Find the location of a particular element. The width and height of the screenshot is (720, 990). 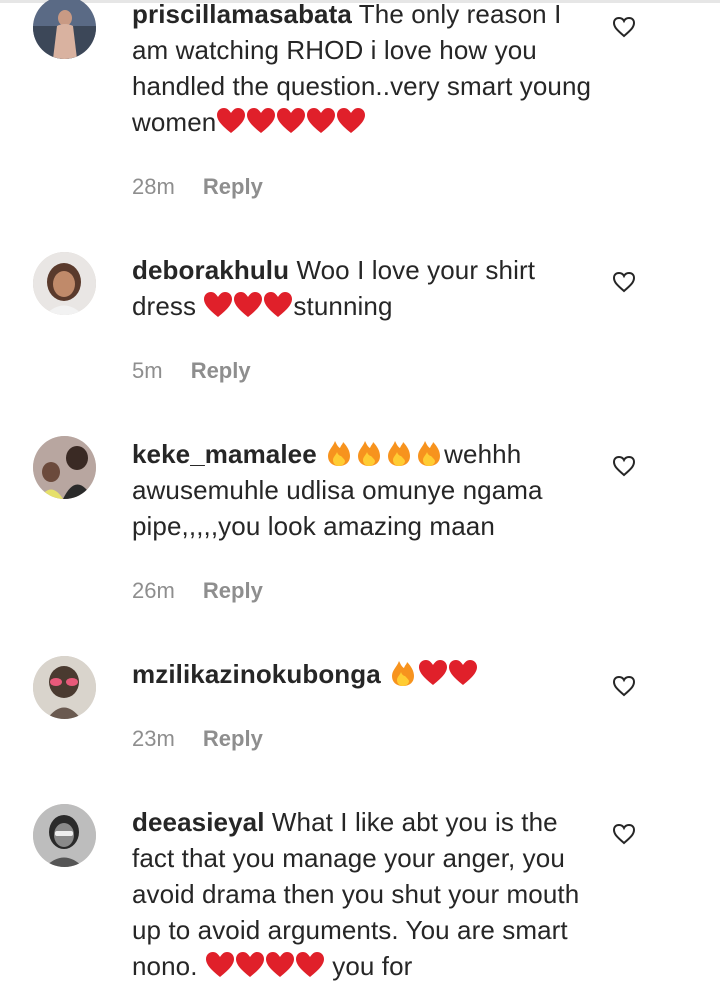

comment-time: 26m is located at coordinates (153, 590).